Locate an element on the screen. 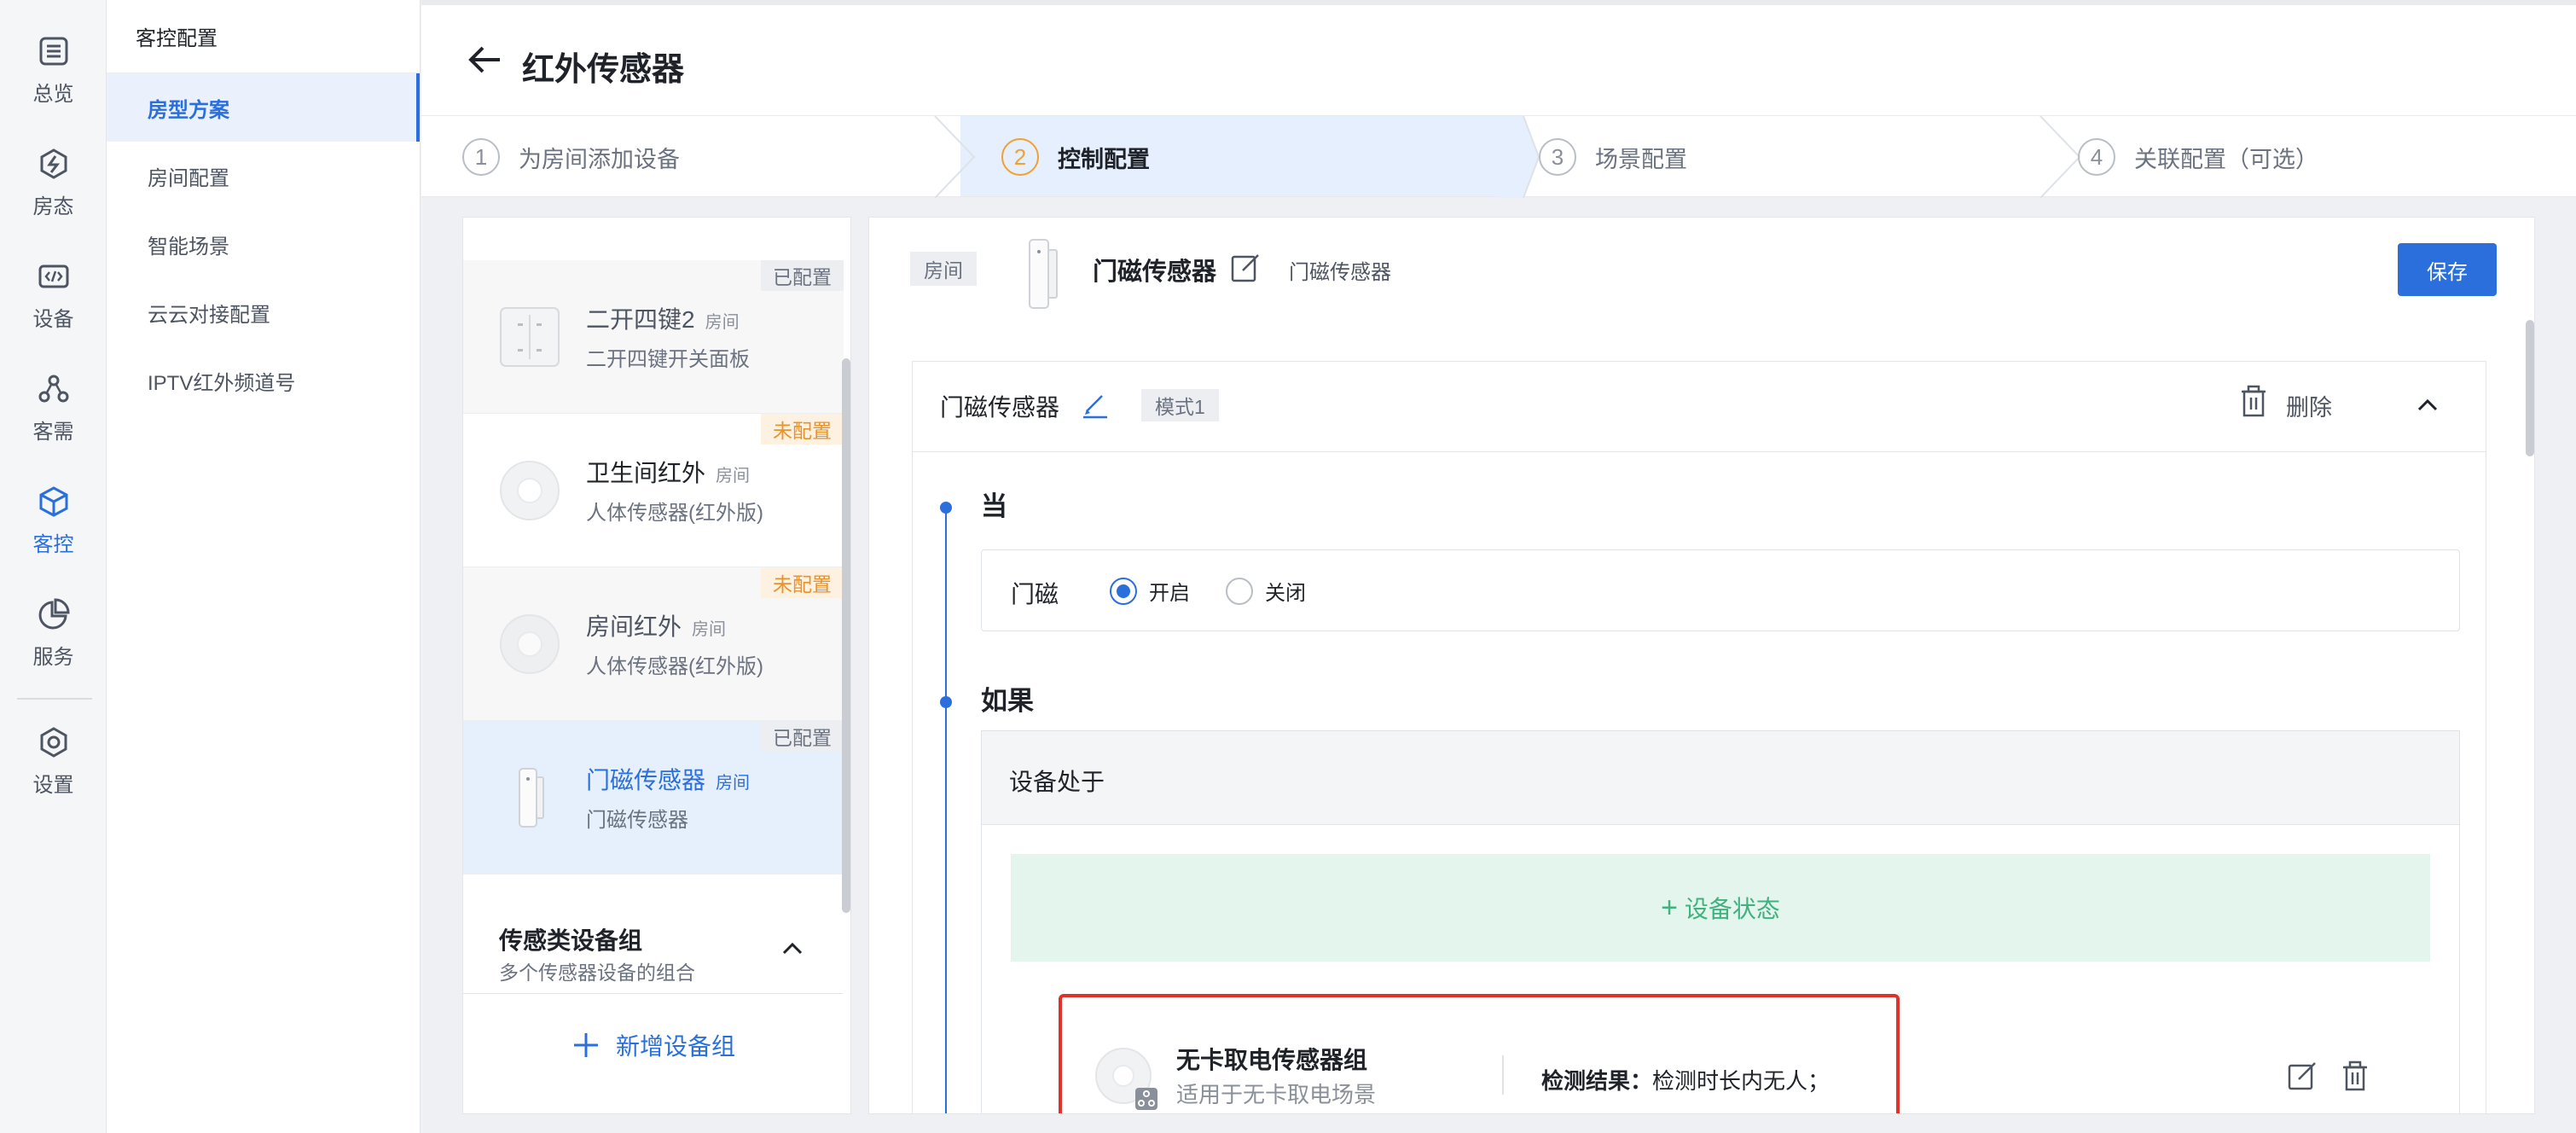 The height and width of the screenshot is (1133, 2576). add-group-label: 新增设备组 is located at coordinates (675, 1046).